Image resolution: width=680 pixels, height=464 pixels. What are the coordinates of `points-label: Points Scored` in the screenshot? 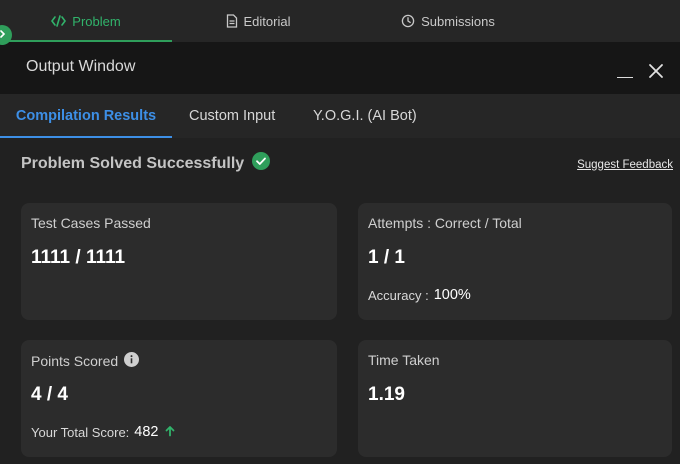 It's located at (75, 361).